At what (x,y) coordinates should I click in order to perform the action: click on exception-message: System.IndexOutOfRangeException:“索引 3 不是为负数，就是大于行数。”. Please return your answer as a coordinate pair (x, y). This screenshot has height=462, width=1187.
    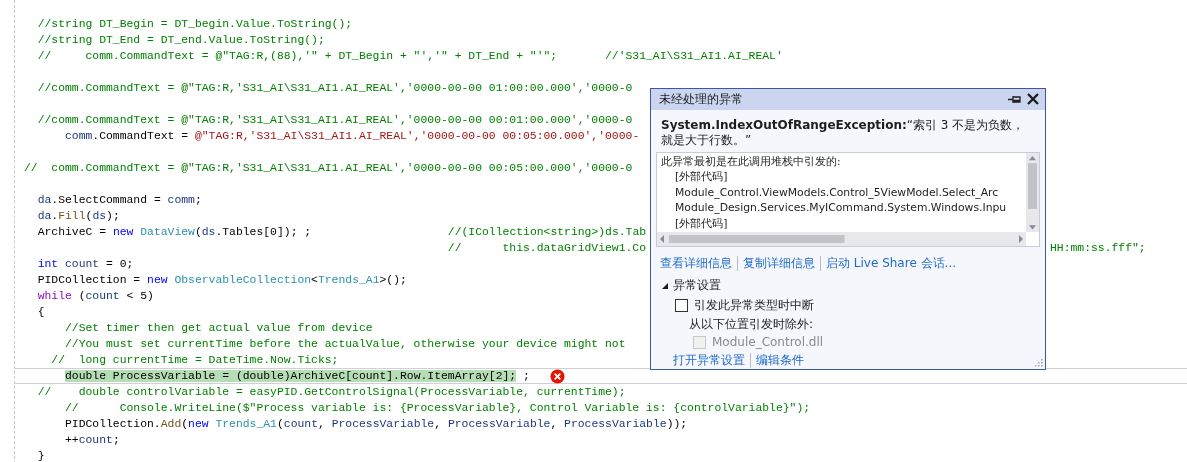
    Looking at the image, I should click on (843, 132).